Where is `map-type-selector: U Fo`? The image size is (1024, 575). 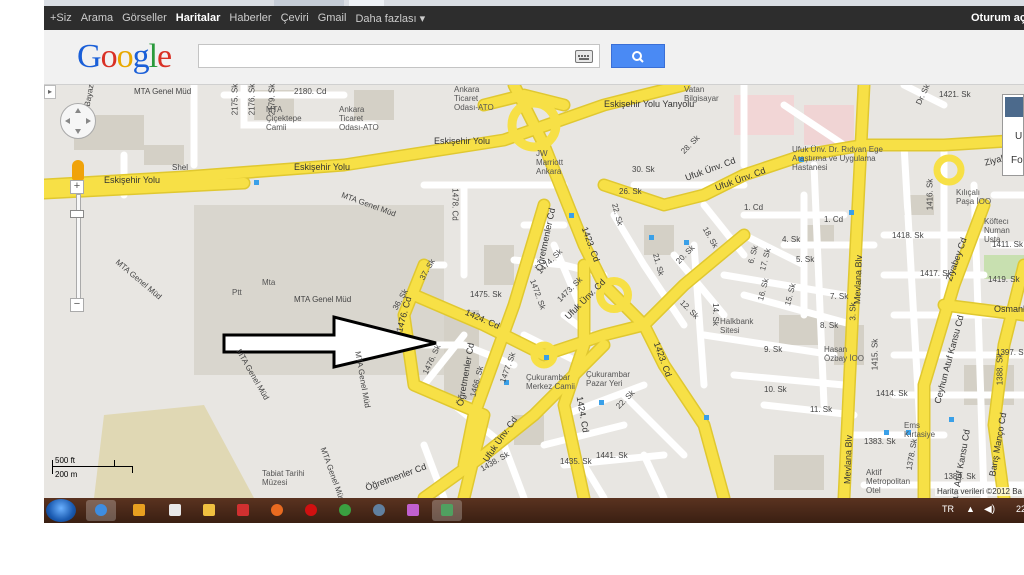
map-type-selector: U Fo is located at coordinates (1013, 135).